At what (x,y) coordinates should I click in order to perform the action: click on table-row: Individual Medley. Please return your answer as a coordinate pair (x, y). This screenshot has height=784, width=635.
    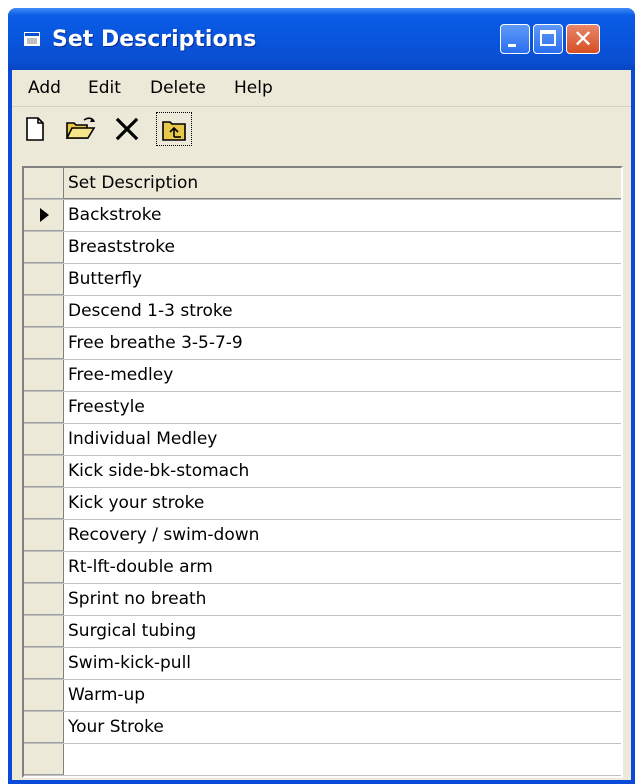
    Looking at the image, I should click on (322, 440).